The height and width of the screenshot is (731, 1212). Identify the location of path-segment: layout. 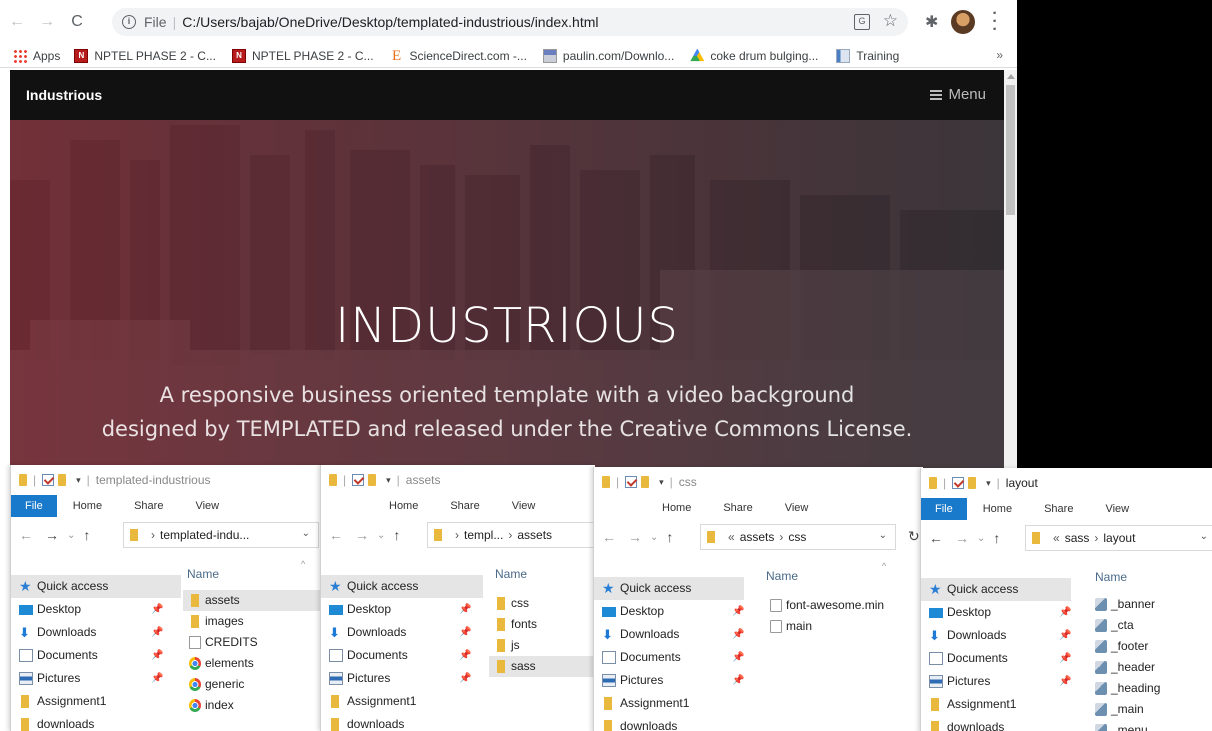
(1119, 538).